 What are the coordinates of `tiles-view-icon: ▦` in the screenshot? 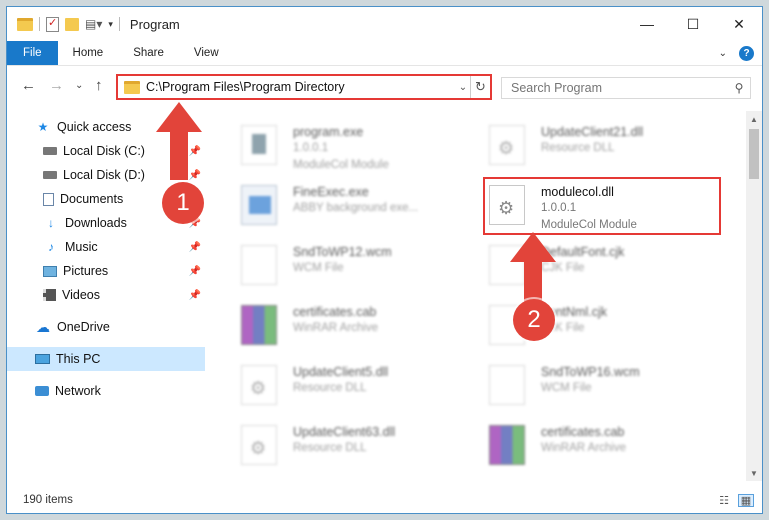 It's located at (746, 500).